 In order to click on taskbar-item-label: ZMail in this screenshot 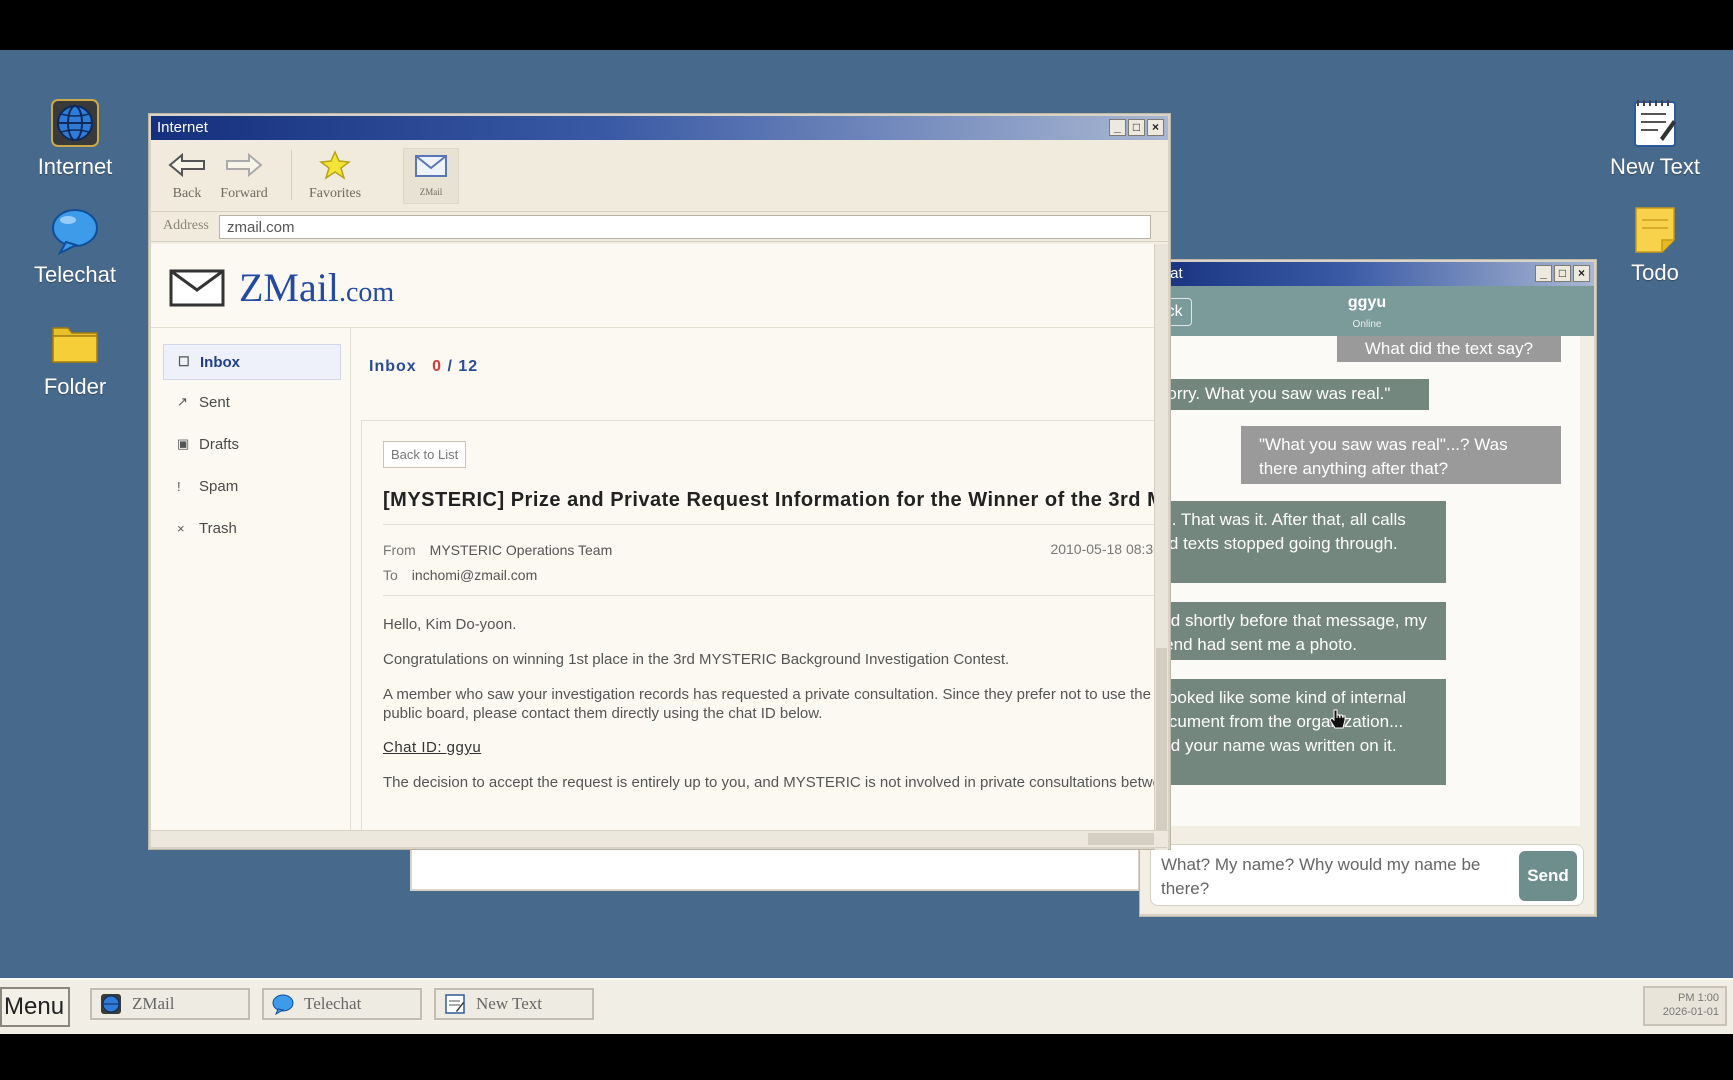, I will do `click(153, 1003)`.